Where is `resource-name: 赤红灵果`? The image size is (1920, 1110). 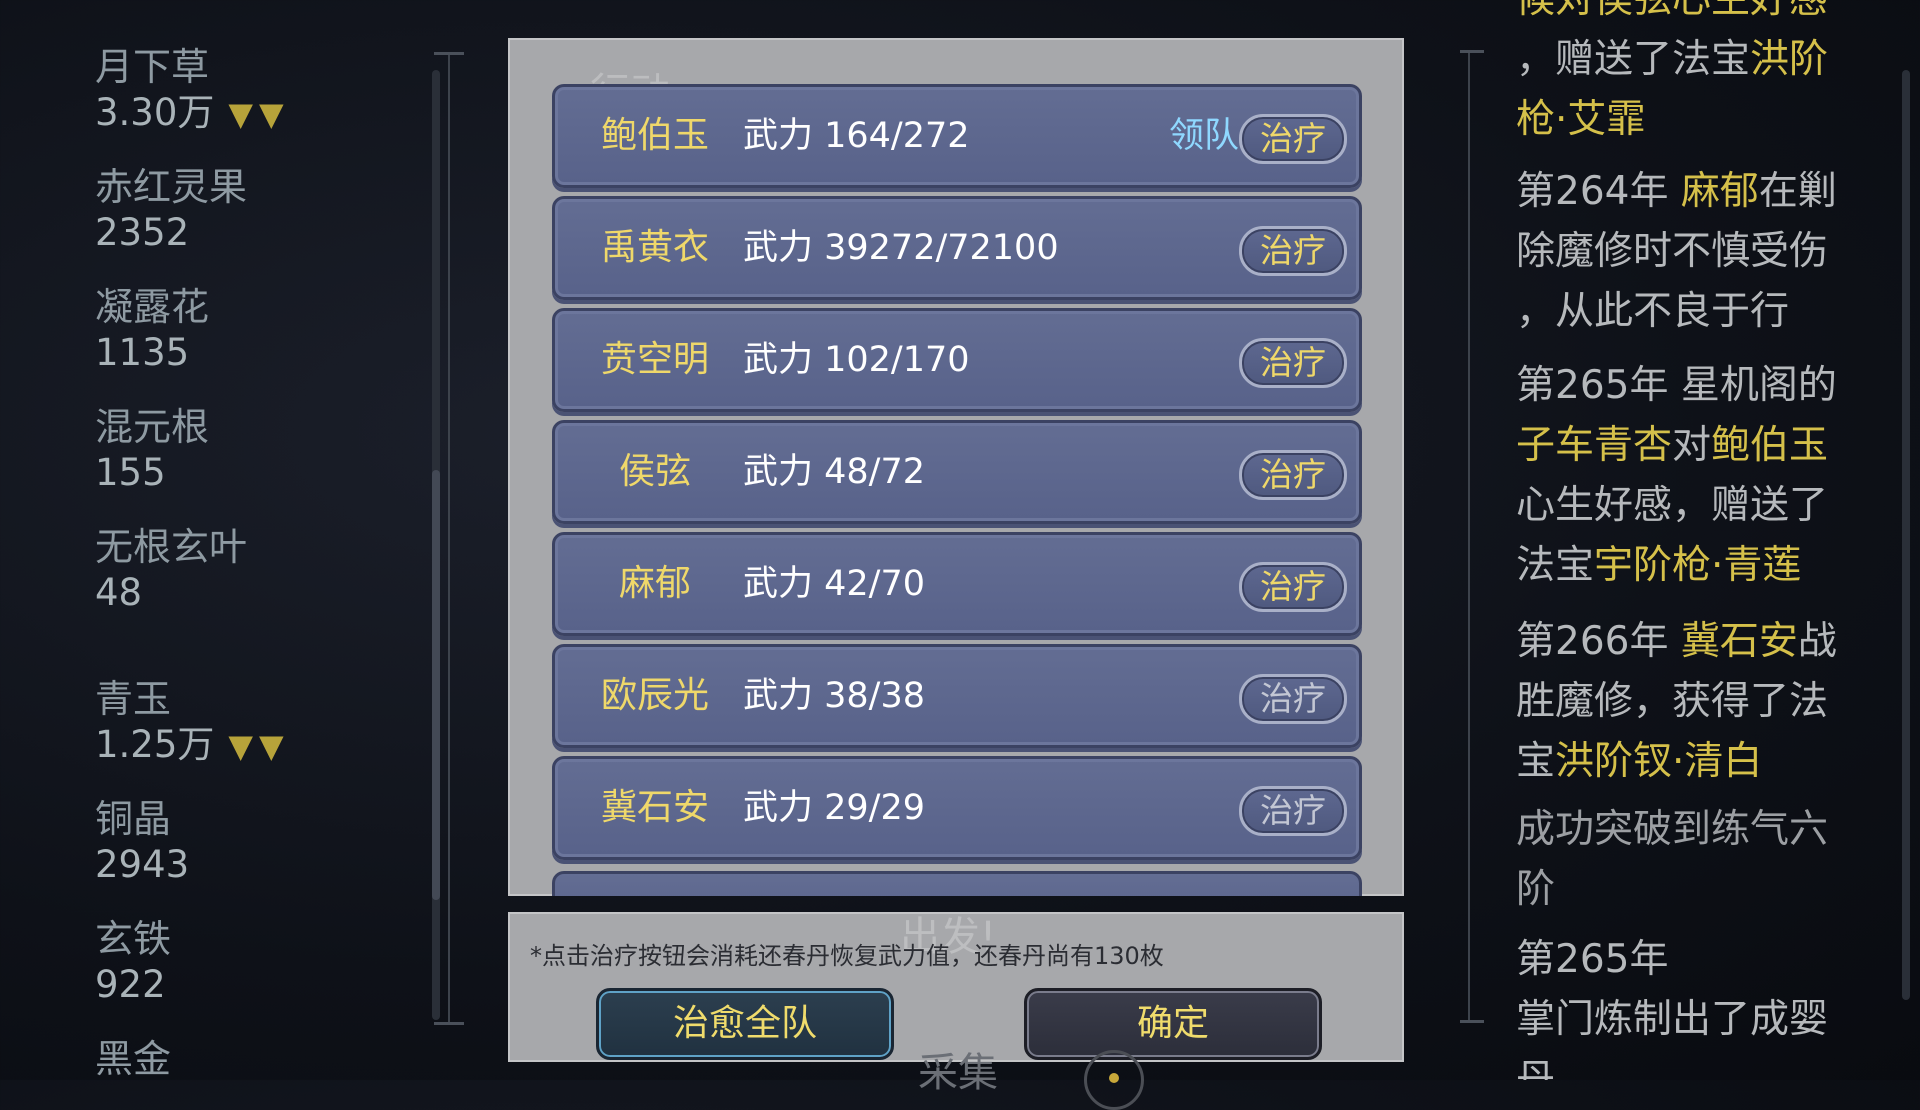 resource-name: 赤红灵果 is located at coordinates (171, 187).